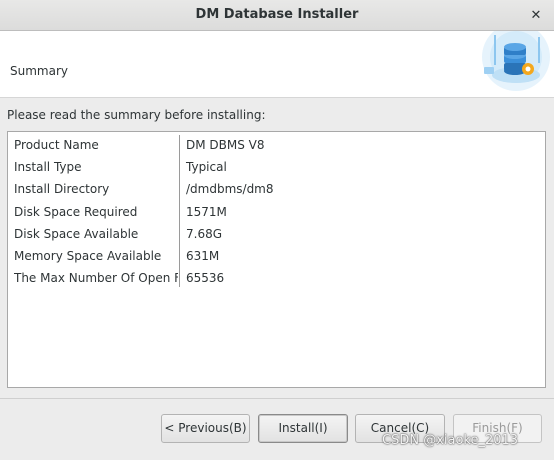 This screenshot has height=460, width=554. What do you see at coordinates (76, 211) in the screenshot?
I see `summary-key: Disk Space Required` at bounding box center [76, 211].